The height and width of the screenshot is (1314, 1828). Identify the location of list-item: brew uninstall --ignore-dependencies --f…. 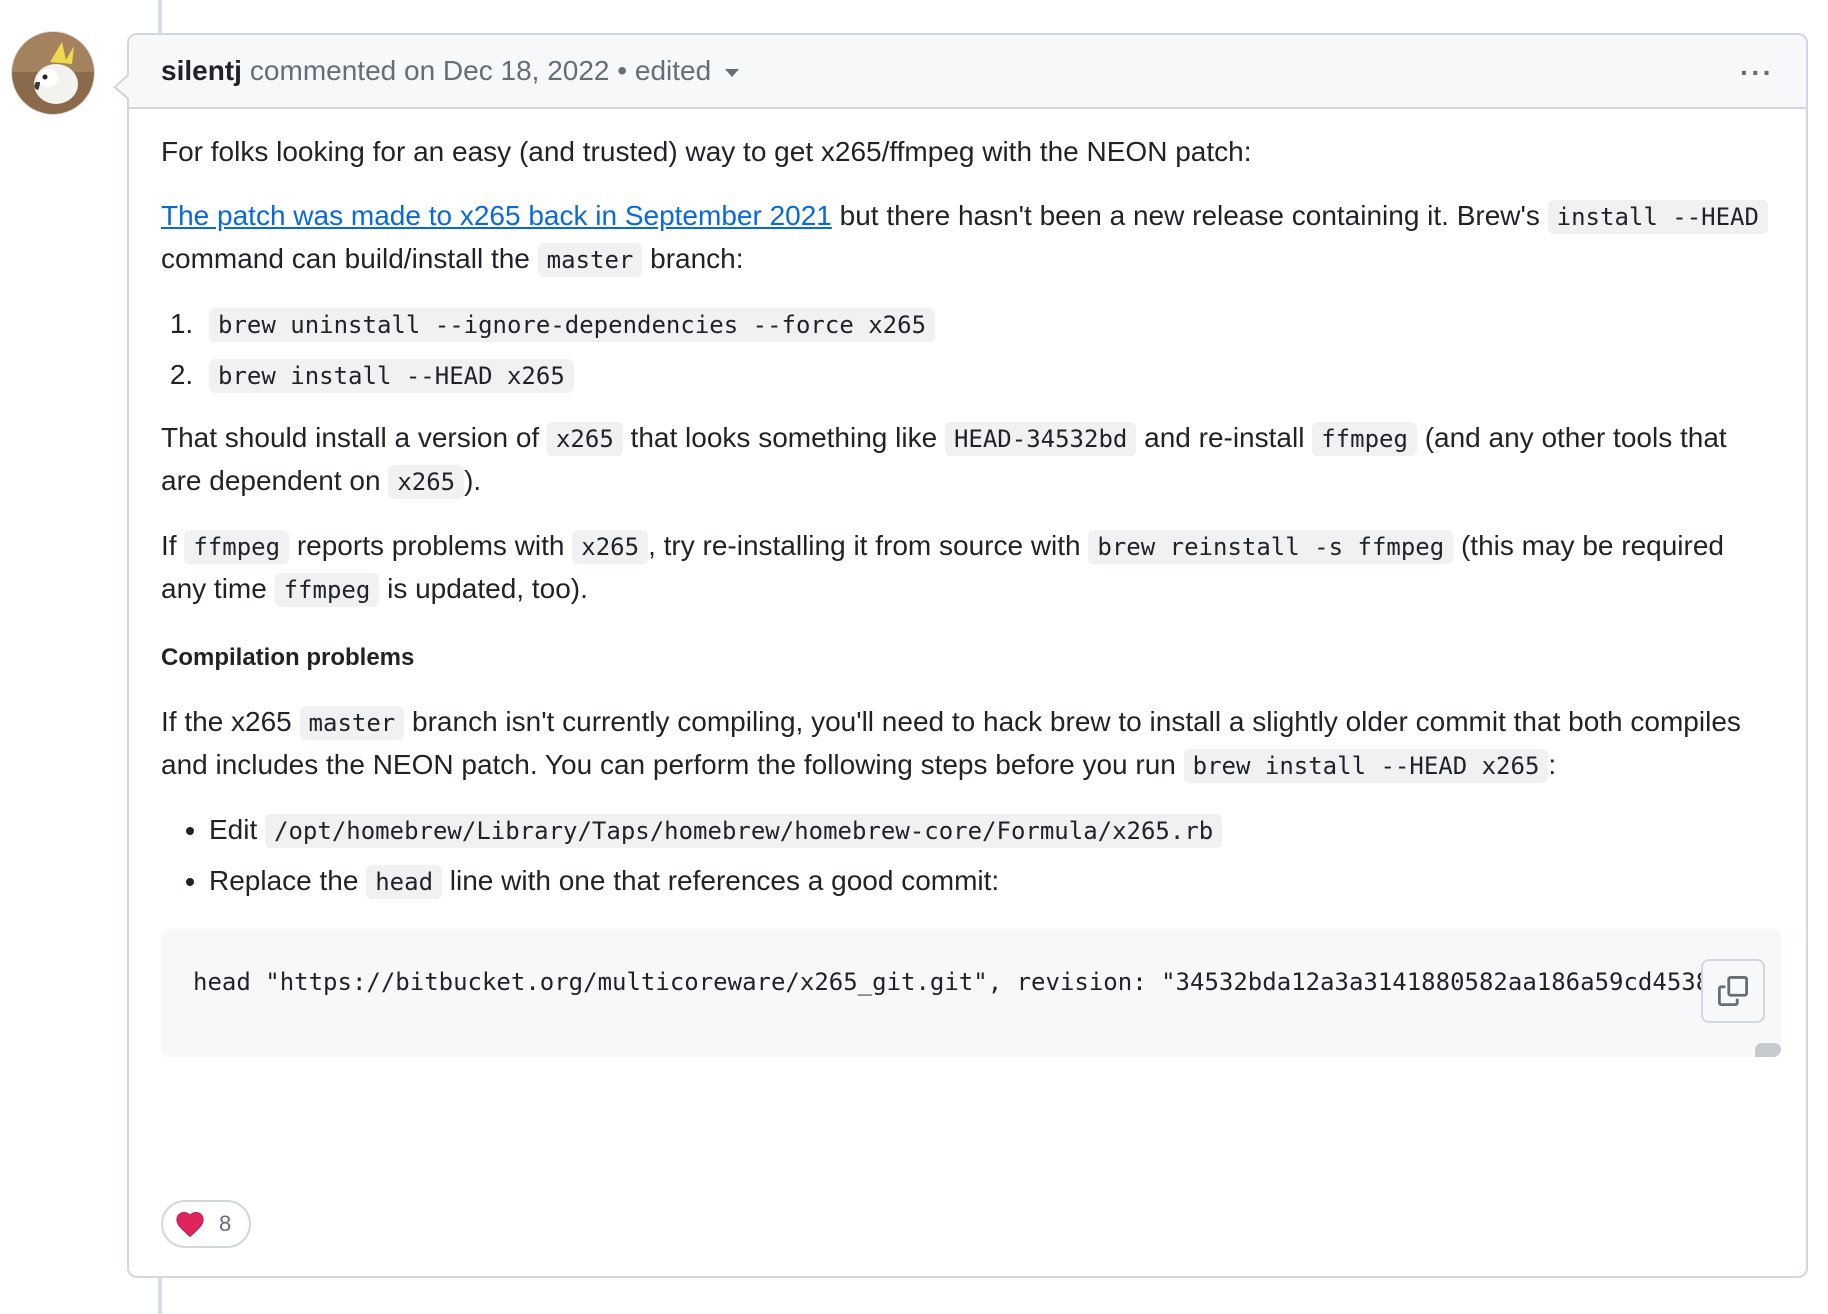
(987, 324).